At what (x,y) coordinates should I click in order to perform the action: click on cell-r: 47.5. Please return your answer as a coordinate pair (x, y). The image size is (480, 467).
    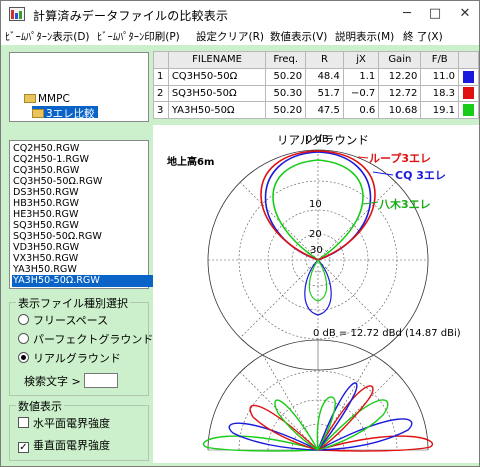
    Looking at the image, I should click on (324, 110).